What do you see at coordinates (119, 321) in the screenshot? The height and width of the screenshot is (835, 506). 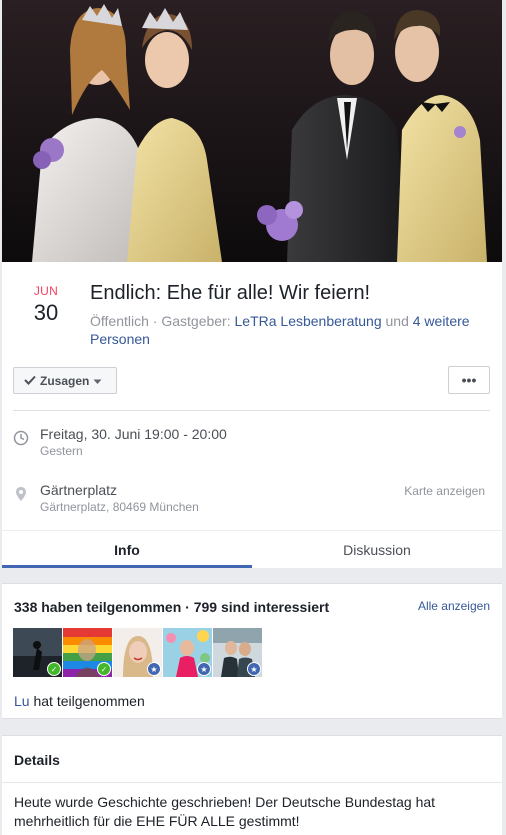 I see `event-visibility: Öffentlich` at bounding box center [119, 321].